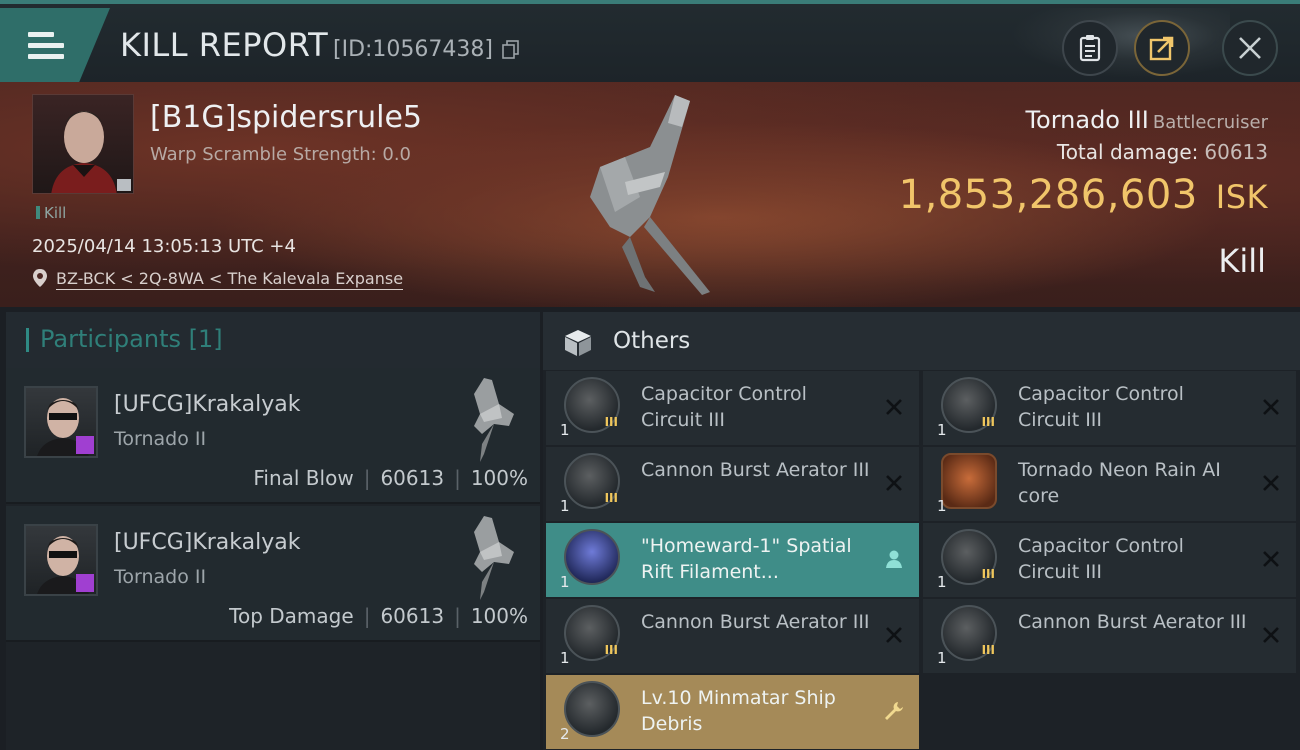  What do you see at coordinates (1162, 152) in the screenshot?
I see `total-damage: Total damage: 60613` at bounding box center [1162, 152].